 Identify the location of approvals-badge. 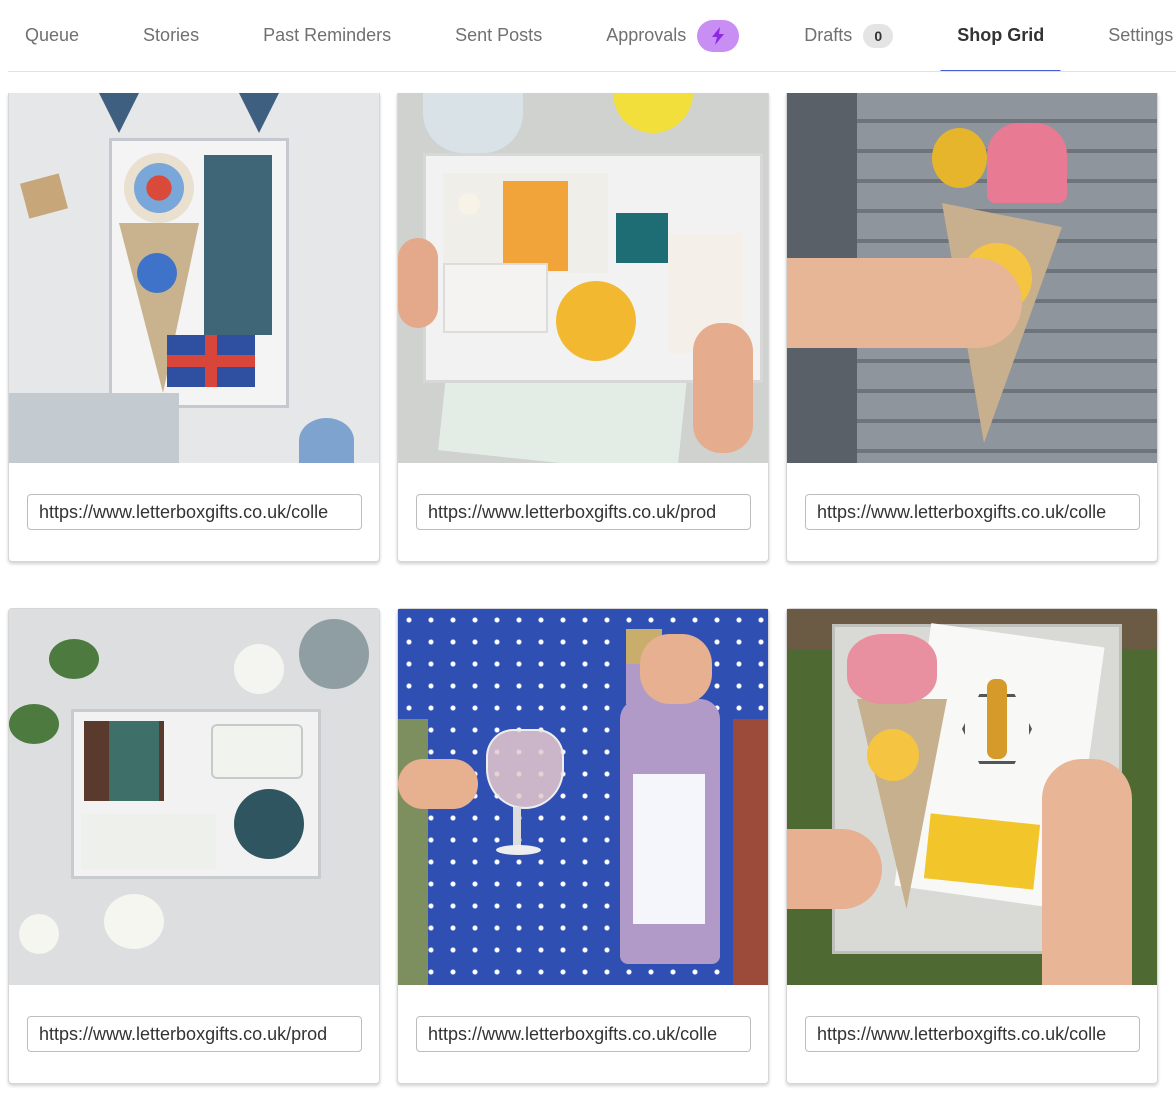
(718, 35).